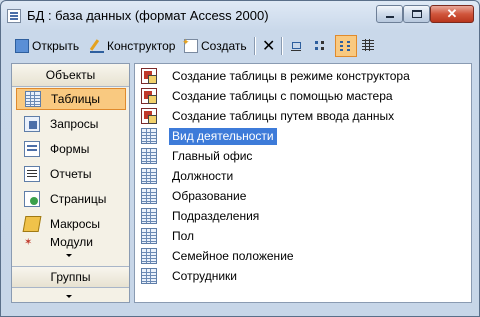 The width and height of the screenshot is (480, 317). What do you see at coordinates (223, 136) in the screenshot?
I see `list-item-label: Вид деятельности` at bounding box center [223, 136].